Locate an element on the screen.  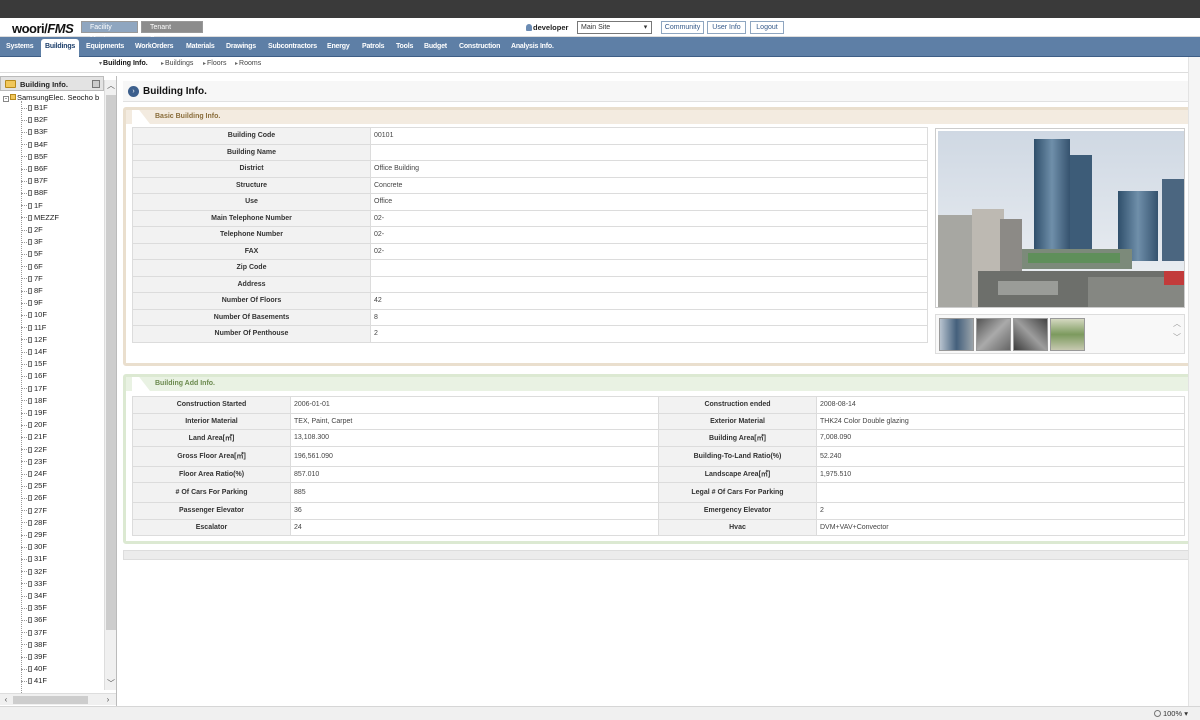
app-logo: woori/FMS is located at coordinates (43, 28).